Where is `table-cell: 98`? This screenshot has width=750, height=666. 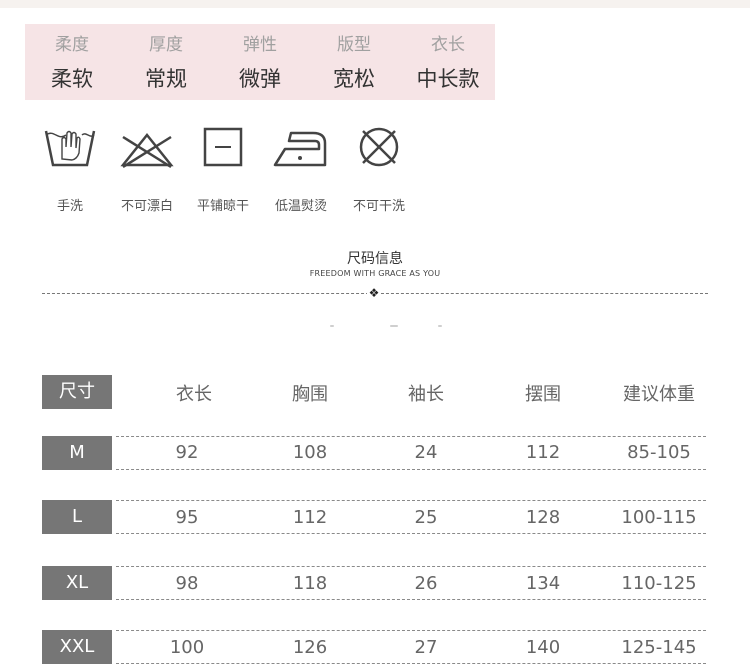 table-cell: 98 is located at coordinates (187, 583).